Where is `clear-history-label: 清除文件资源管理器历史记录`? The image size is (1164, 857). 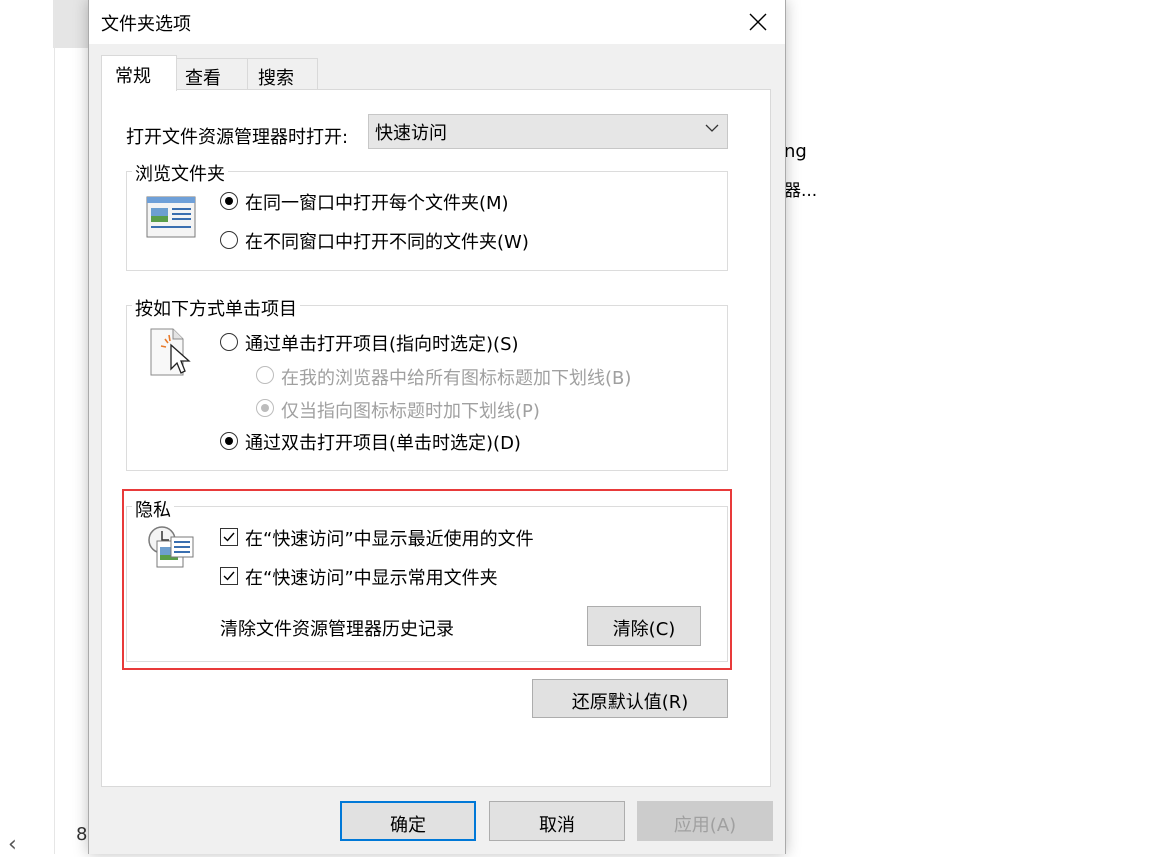
clear-history-label: 清除文件资源管理器历史记录 is located at coordinates (337, 629).